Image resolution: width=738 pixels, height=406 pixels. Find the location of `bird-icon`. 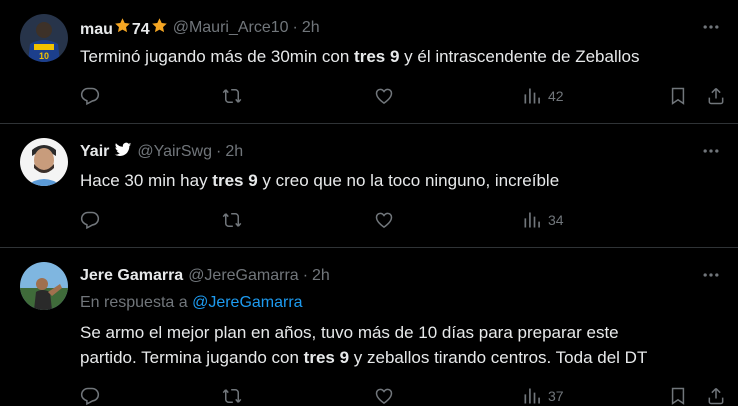

bird-icon is located at coordinates (123, 152).